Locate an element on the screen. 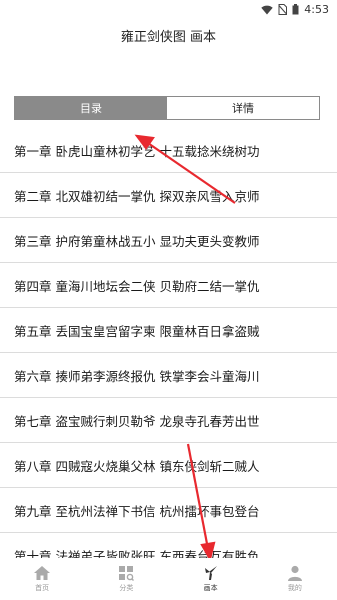 This screenshot has height=600, width=337. chapter-item: 第五章 丢国宝皇宫留字柬 限童林百日拿盗贼 is located at coordinates (168, 330).